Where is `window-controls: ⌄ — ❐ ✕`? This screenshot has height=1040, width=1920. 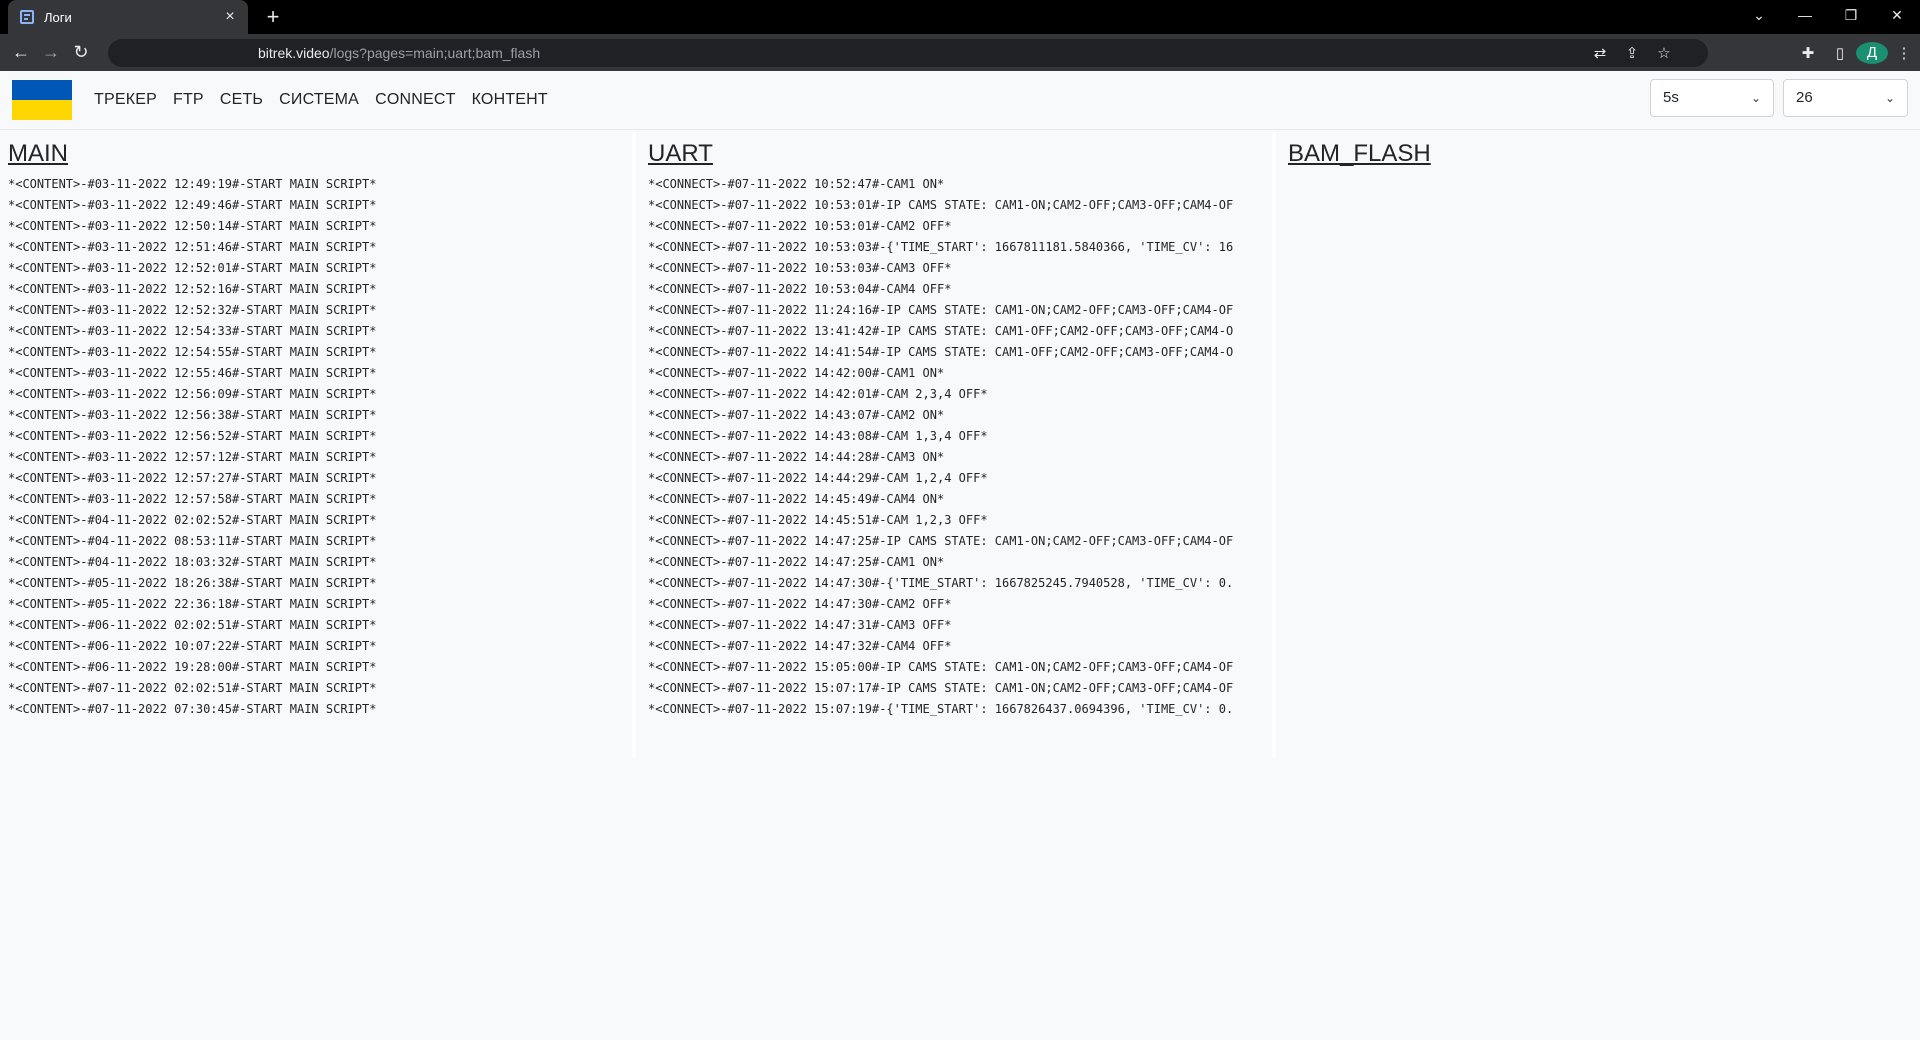
window-controls: ⌄ — ❐ ✕ is located at coordinates (1828, 17).